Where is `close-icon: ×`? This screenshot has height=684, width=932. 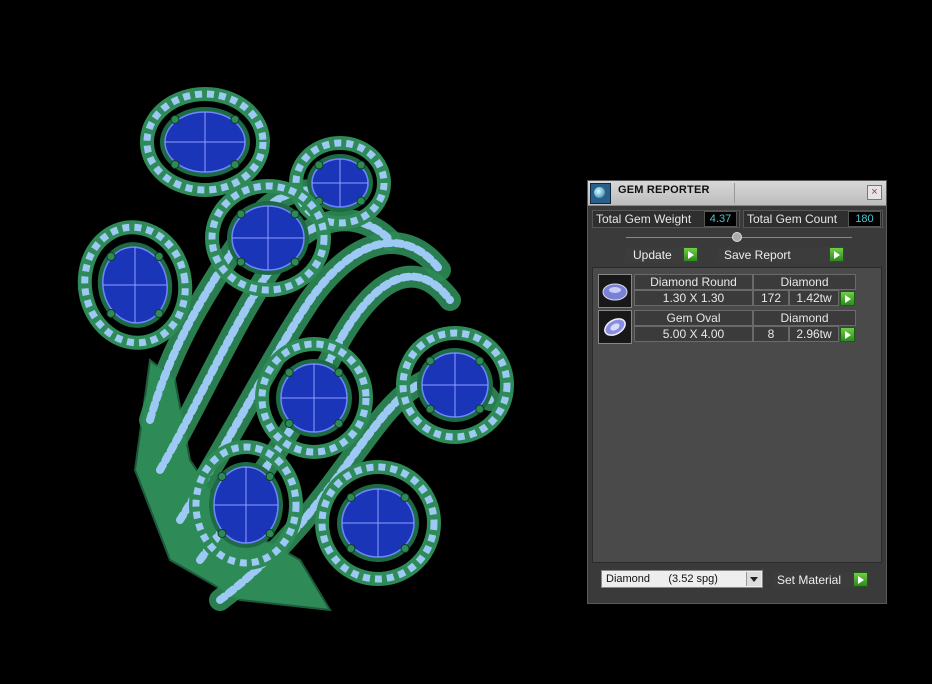
close-icon: × is located at coordinates (874, 192).